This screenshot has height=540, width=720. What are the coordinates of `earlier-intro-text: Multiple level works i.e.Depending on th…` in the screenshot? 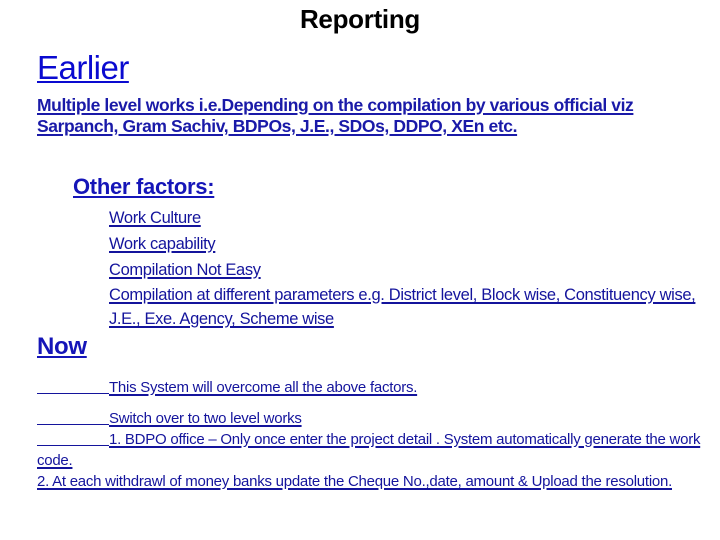 It's located at (335, 115).